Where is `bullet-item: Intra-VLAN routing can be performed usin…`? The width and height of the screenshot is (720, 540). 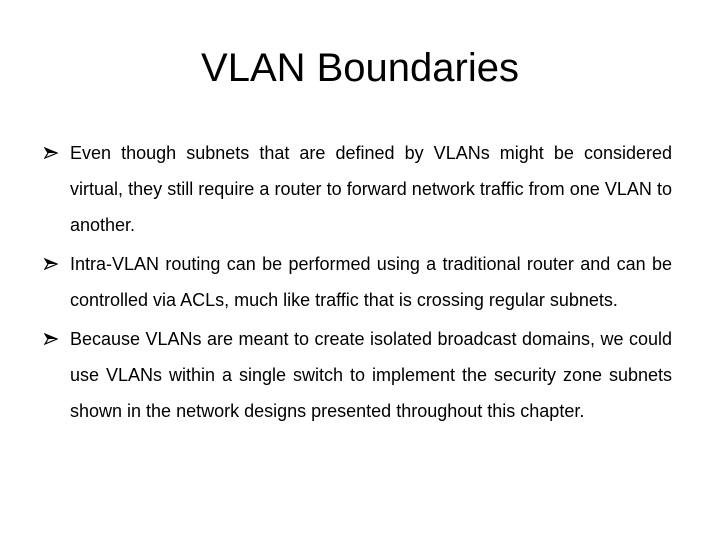 bullet-item: Intra-VLAN routing can be performed usin… is located at coordinates (357, 282).